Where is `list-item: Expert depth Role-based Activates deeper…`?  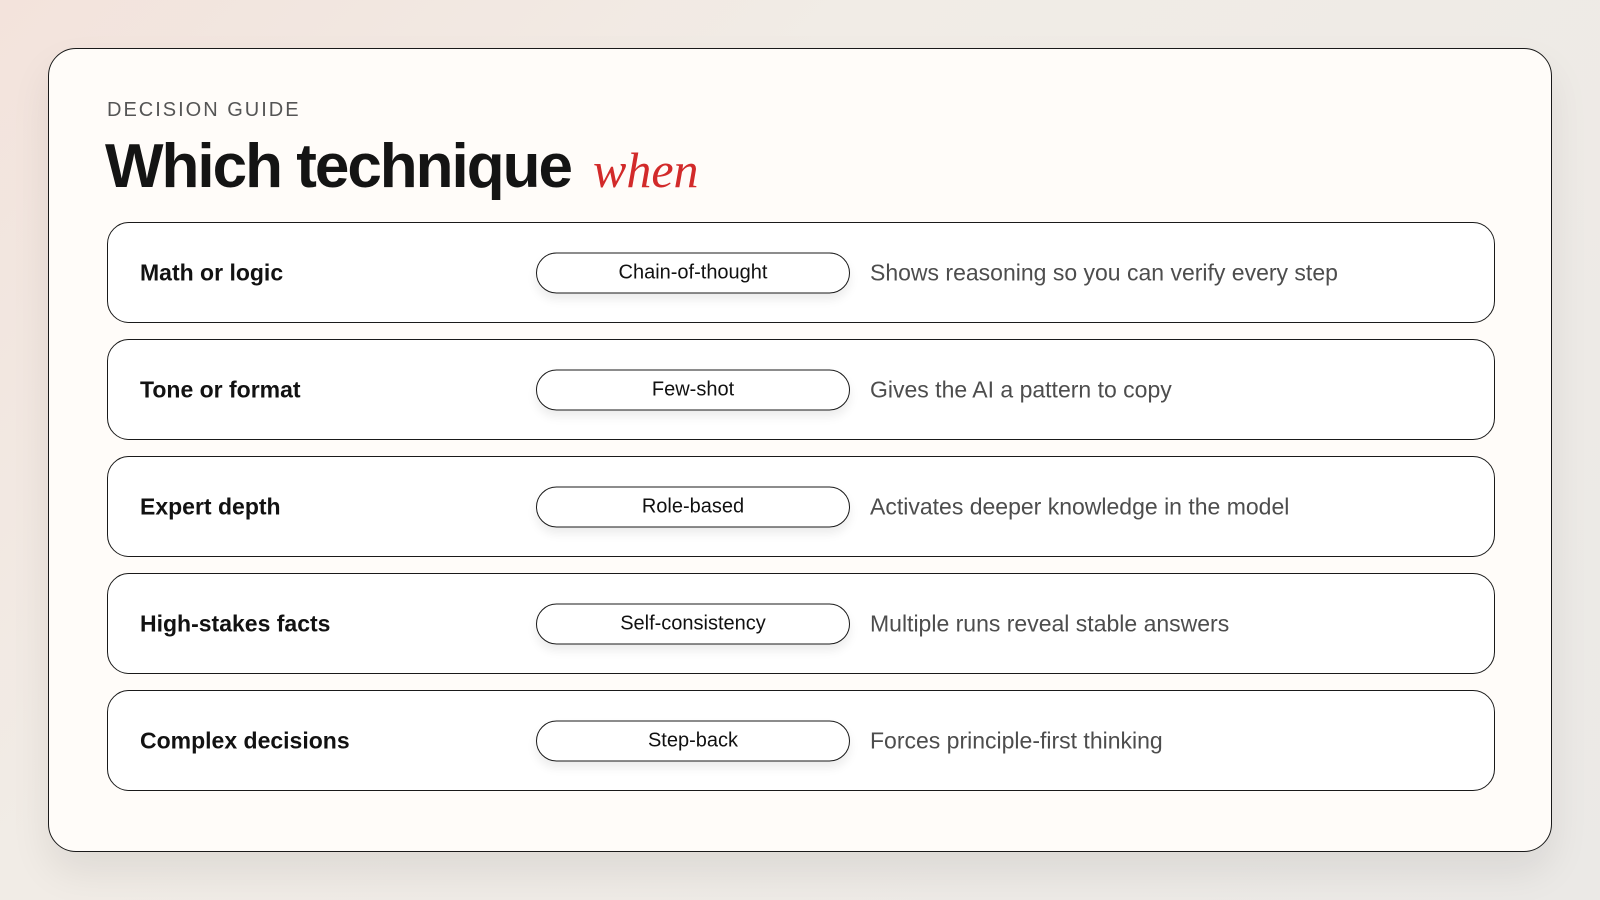 list-item: Expert depth Role-based Activates deeper… is located at coordinates (801, 506).